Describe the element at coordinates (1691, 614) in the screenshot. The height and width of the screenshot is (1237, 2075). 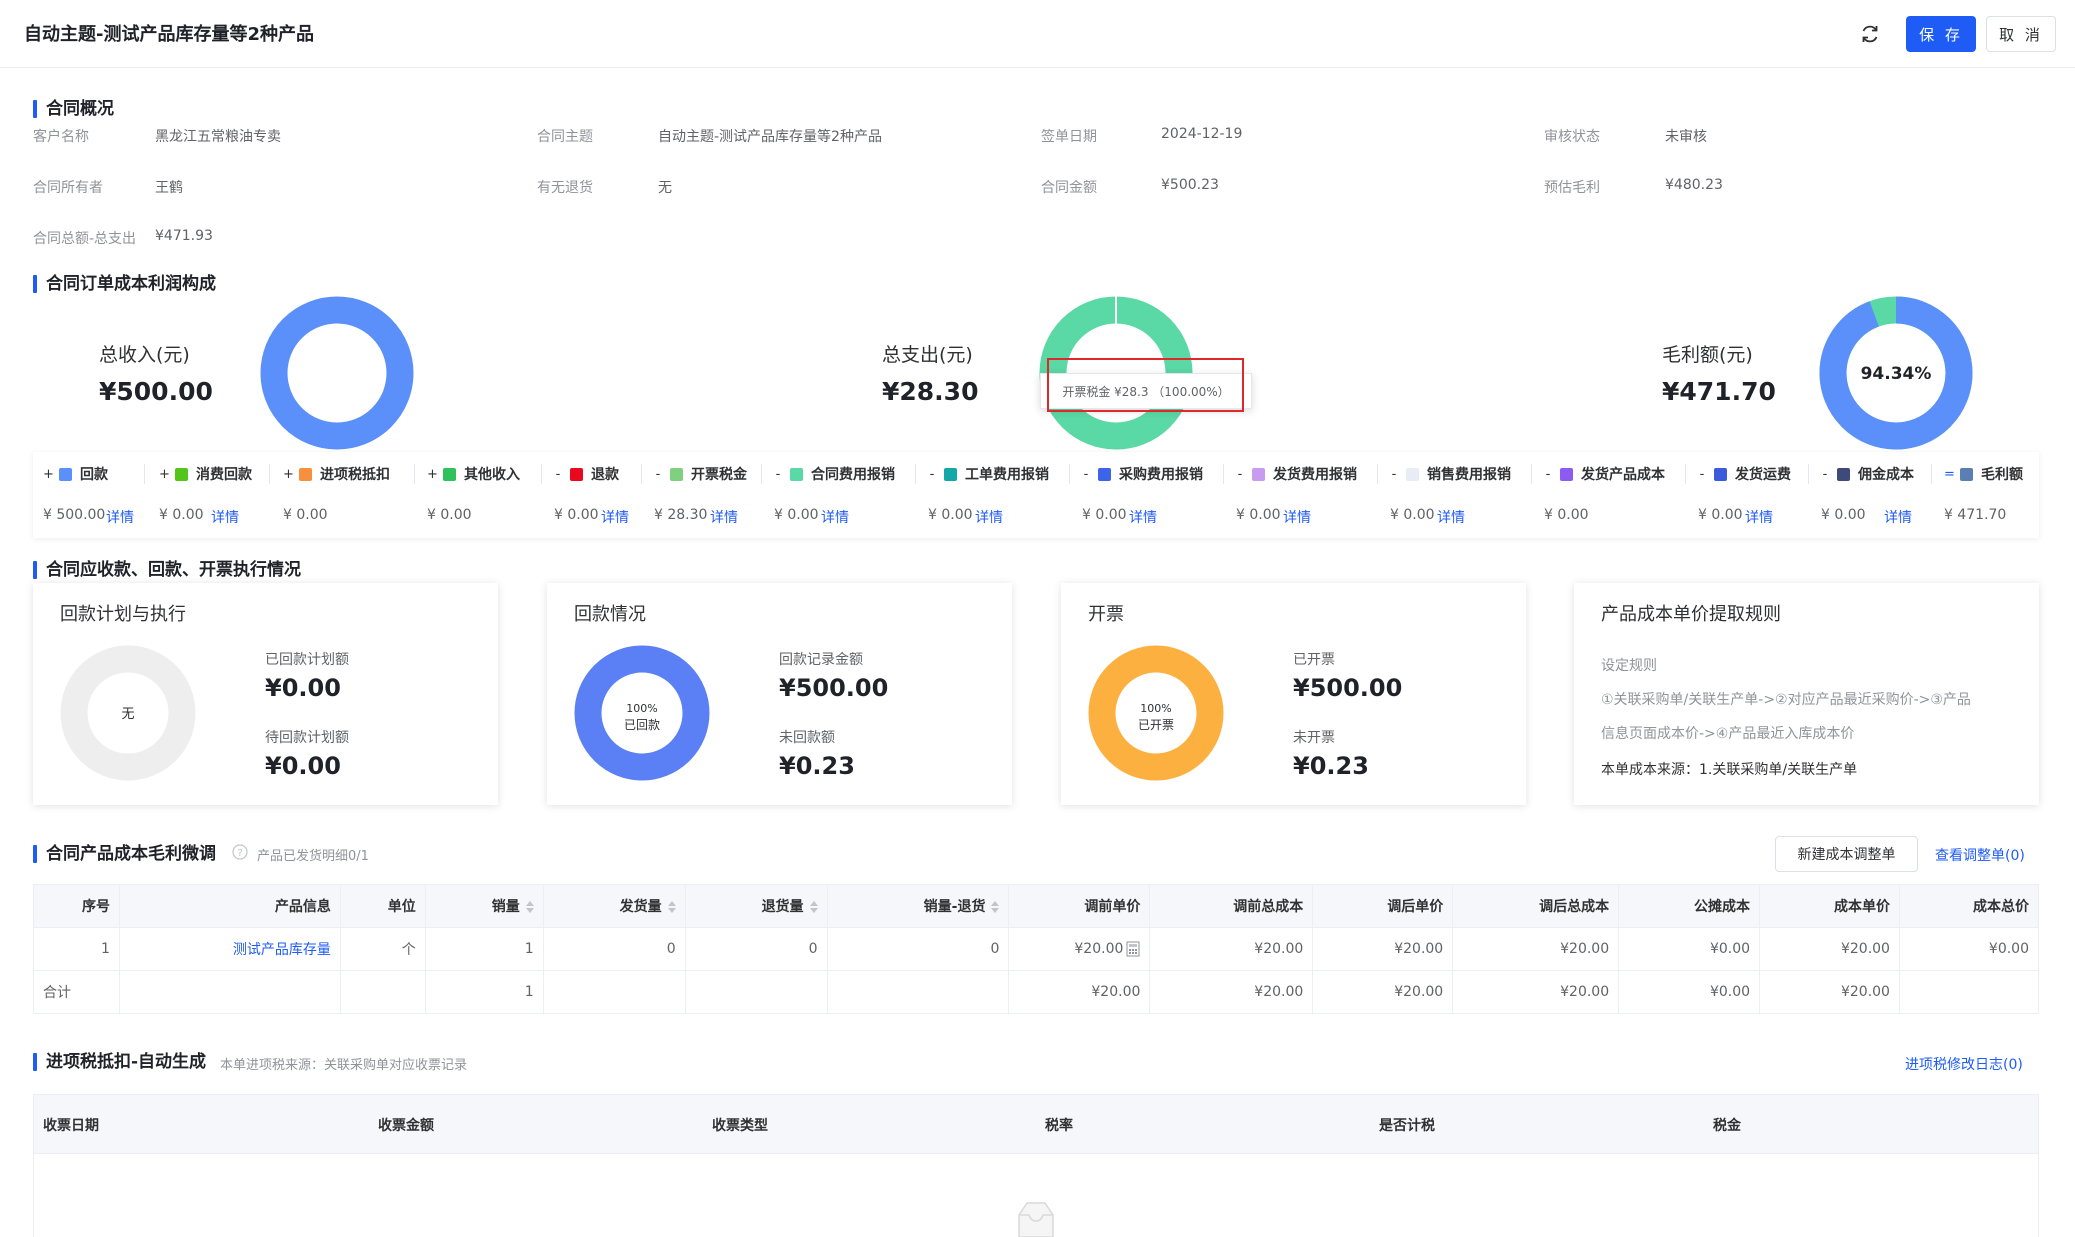
I see `card-title: 产品成本单价提取规则` at that location.